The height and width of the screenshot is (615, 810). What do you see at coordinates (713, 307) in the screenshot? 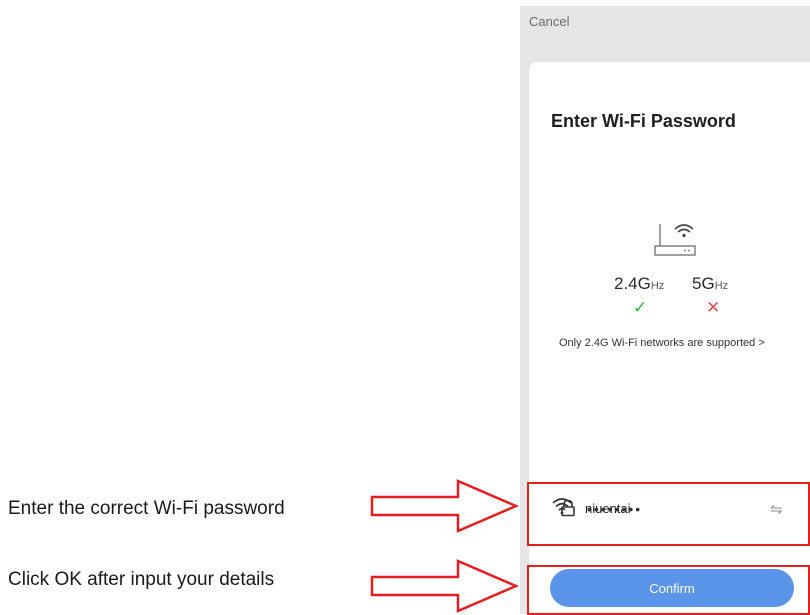
I see `cross-icon: ✕` at bounding box center [713, 307].